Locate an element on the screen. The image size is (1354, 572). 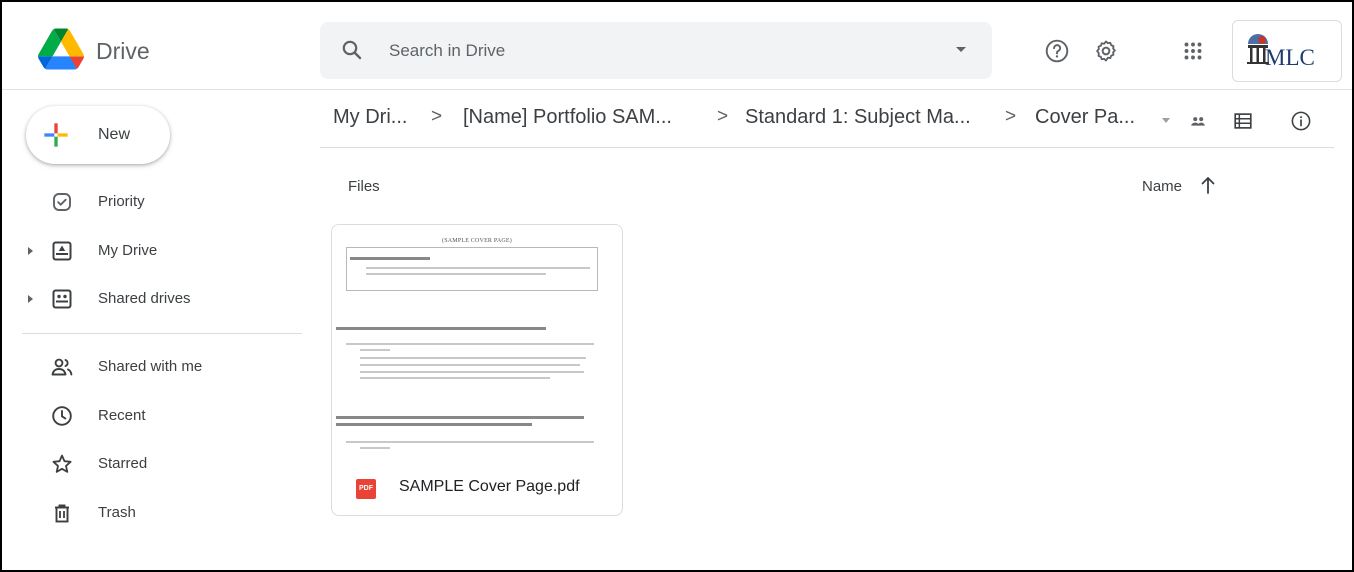
sidebar-item-recent: Recent is located at coordinates (152, 416).